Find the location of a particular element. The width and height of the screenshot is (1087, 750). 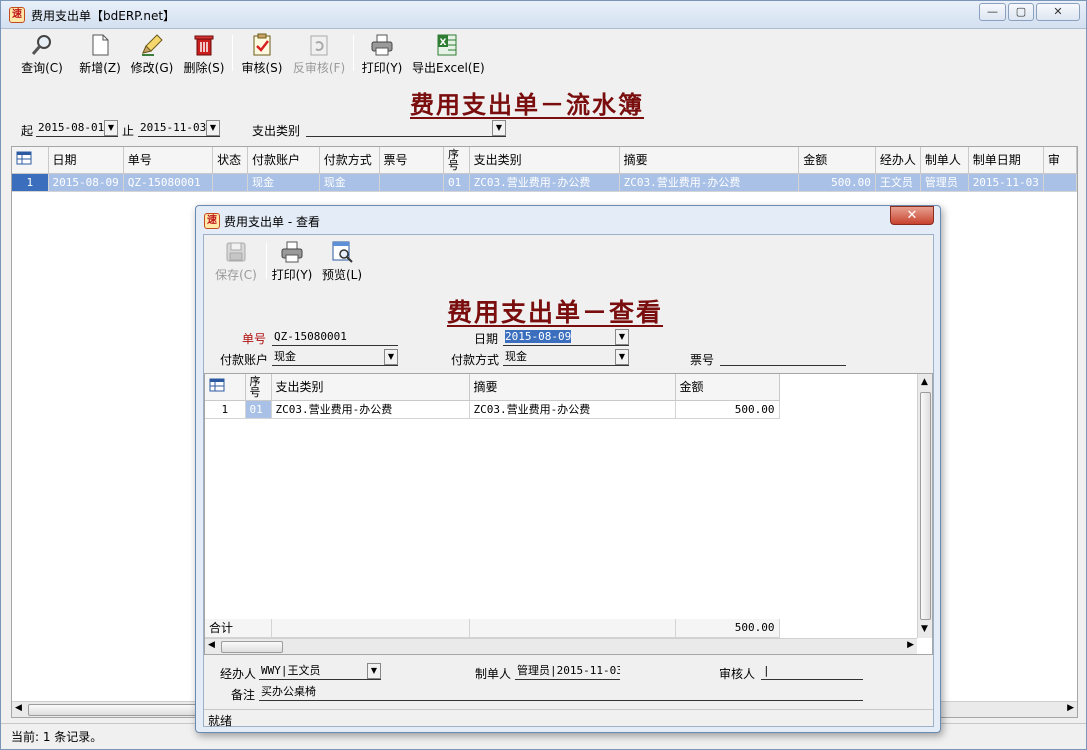

main-titlebar: 速 费用支出单【bdERP.net】 — ▢ ✕ is located at coordinates (543, 15).